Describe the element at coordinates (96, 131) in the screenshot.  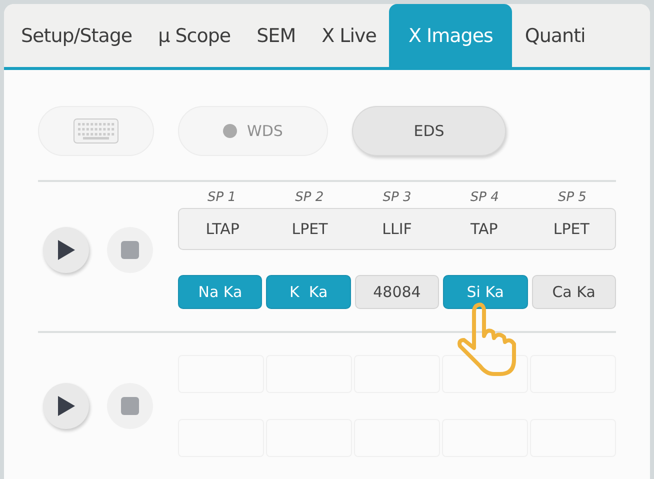
I see `keyboard-icon` at that location.